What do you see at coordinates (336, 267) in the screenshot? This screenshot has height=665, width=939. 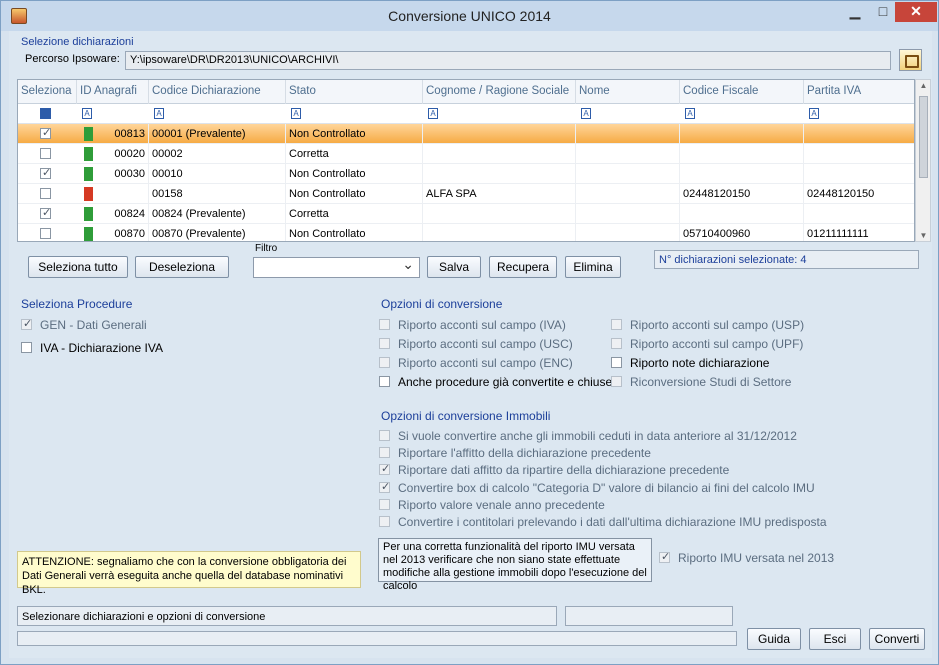 I see `filter-dropdown` at bounding box center [336, 267].